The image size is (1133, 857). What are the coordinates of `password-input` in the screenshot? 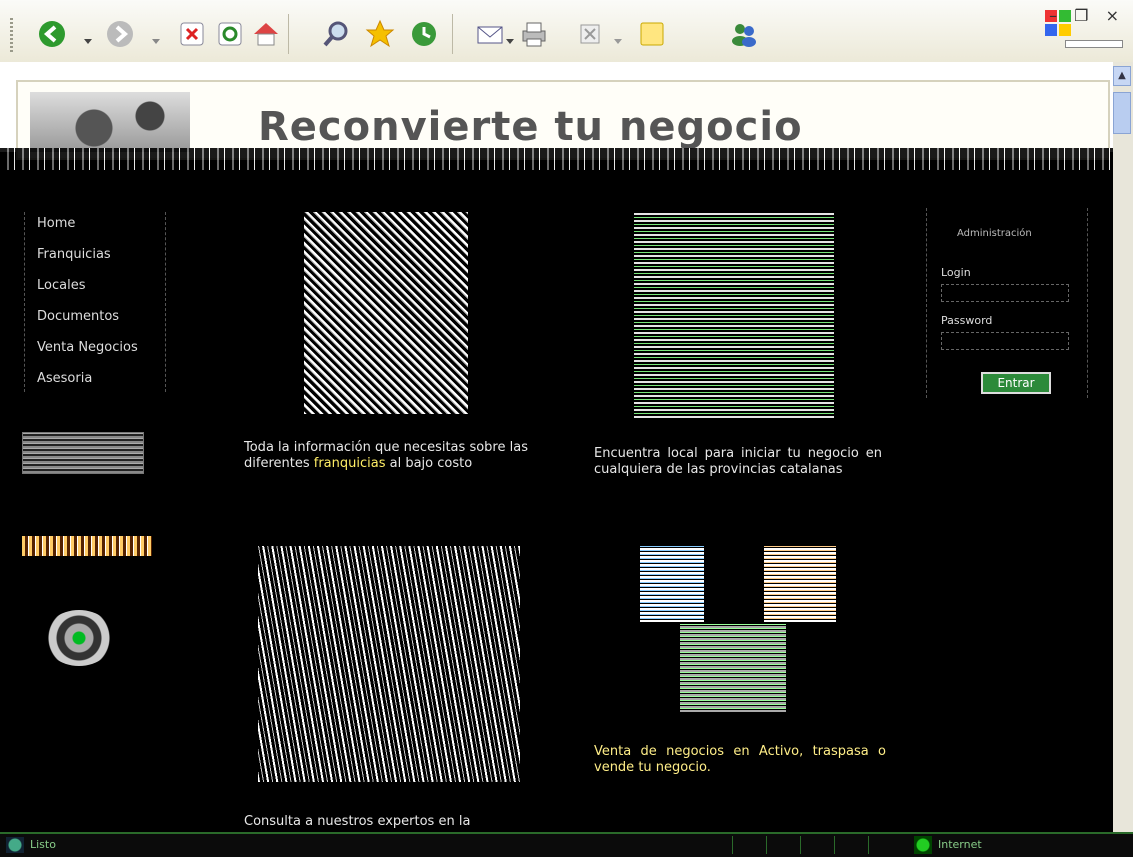 It's located at (1005, 341).